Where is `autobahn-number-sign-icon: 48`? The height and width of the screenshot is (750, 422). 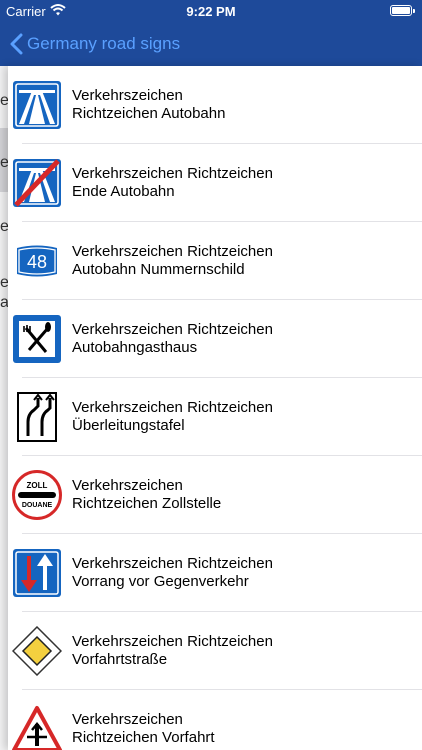 autobahn-number-sign-icon: 48 is located at coordinates (37, 261).